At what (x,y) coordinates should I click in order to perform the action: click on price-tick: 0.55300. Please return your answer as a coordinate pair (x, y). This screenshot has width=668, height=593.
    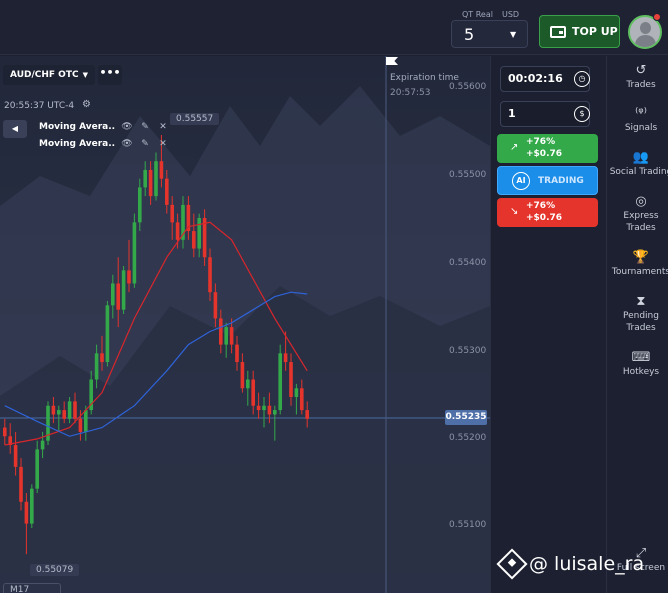
    Looking at the image, I should click on (468, 351).